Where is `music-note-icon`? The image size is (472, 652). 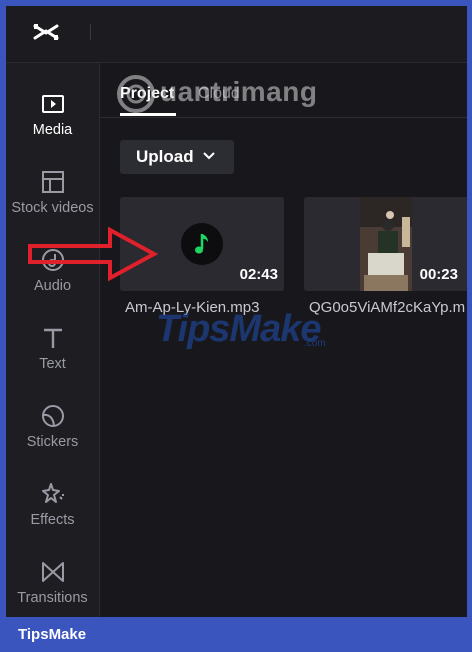
music-note-icon is located at coordinates (201, 244).